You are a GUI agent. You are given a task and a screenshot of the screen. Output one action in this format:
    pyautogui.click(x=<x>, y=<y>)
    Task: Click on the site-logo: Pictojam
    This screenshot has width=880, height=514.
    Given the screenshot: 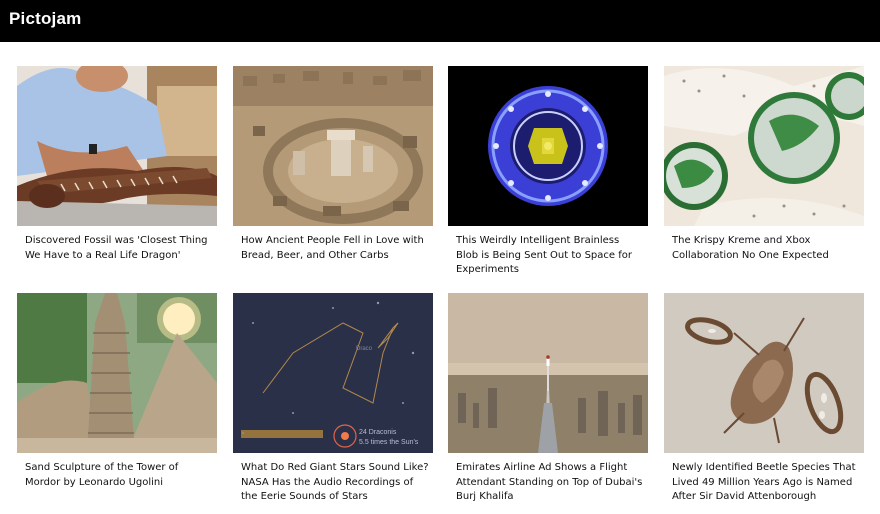 What is the action you would take?
    pyautogui.click(x=45, y=19)
    